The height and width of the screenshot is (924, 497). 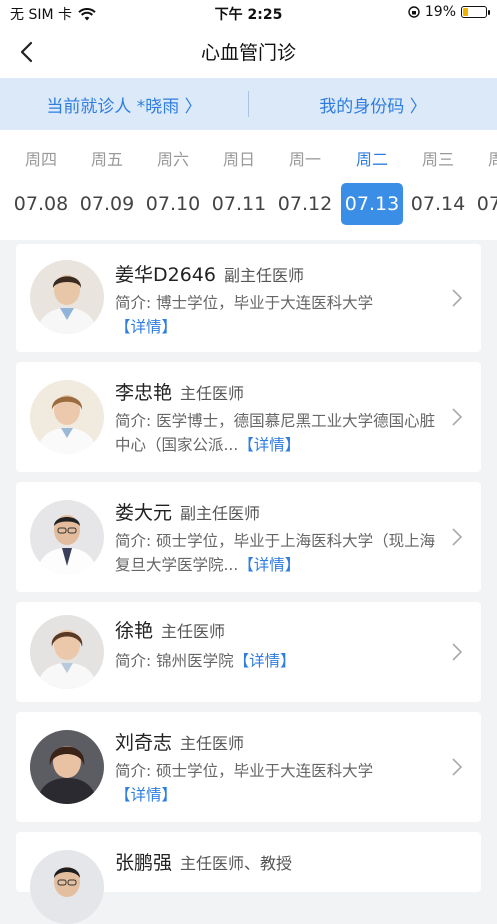 I want to click on doctor-name-row: 李忠艳 主任医师, so click(x=179, y=391).